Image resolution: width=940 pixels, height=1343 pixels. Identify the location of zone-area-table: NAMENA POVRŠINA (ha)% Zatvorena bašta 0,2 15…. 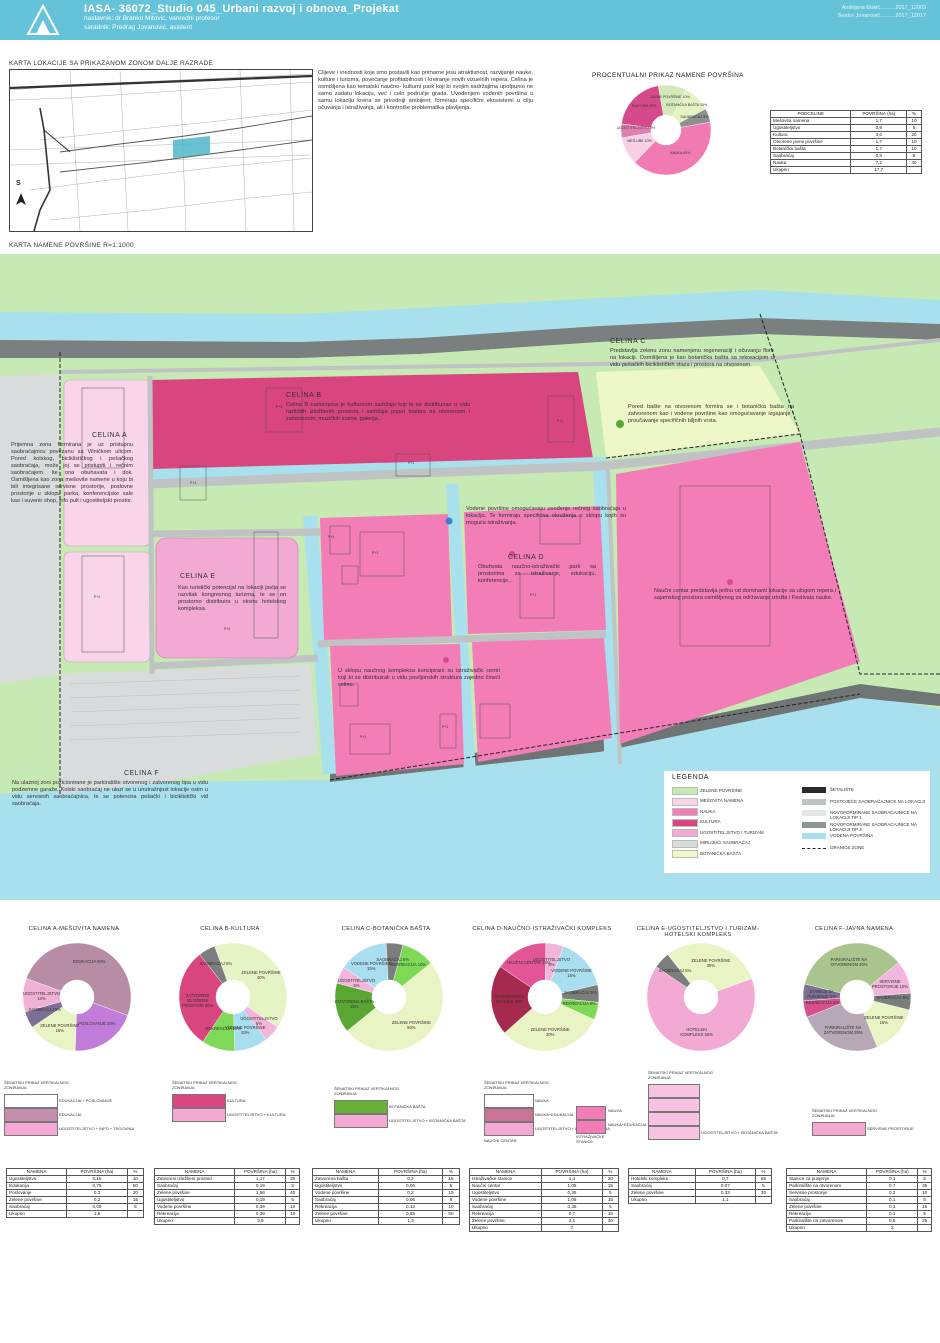
(386, 1196).